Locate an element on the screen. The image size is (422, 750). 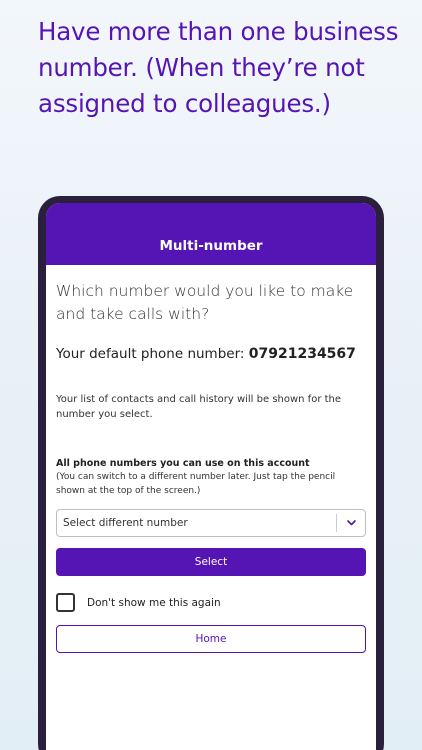
default-number-label: Your default phone number: is located at coordinates (150, 354).